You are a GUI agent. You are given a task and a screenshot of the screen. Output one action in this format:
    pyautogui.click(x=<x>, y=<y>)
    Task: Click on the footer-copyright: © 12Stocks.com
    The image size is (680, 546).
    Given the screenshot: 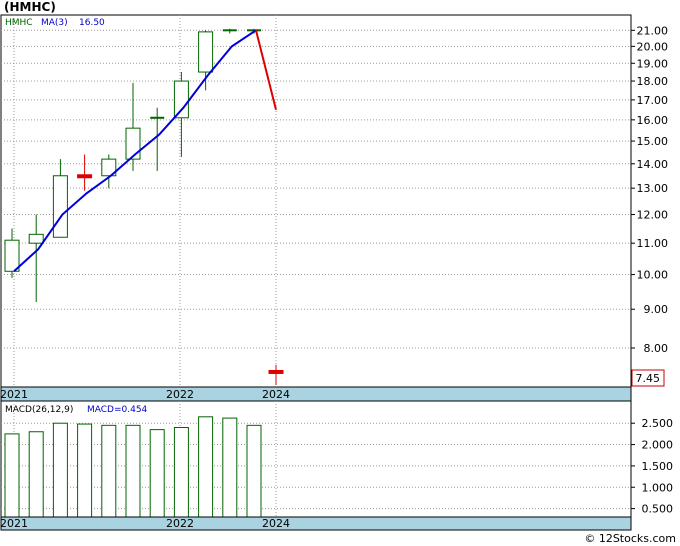 What is the action you would take?
    pyautogui.click(x=630, y=538)
    